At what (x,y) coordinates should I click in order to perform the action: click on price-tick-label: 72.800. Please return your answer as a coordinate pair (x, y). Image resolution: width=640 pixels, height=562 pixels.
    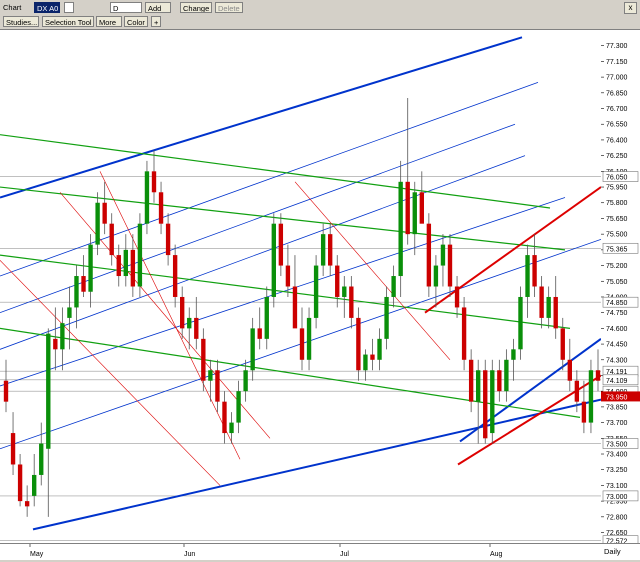
    Looking at the image, I should click on (617, 517).